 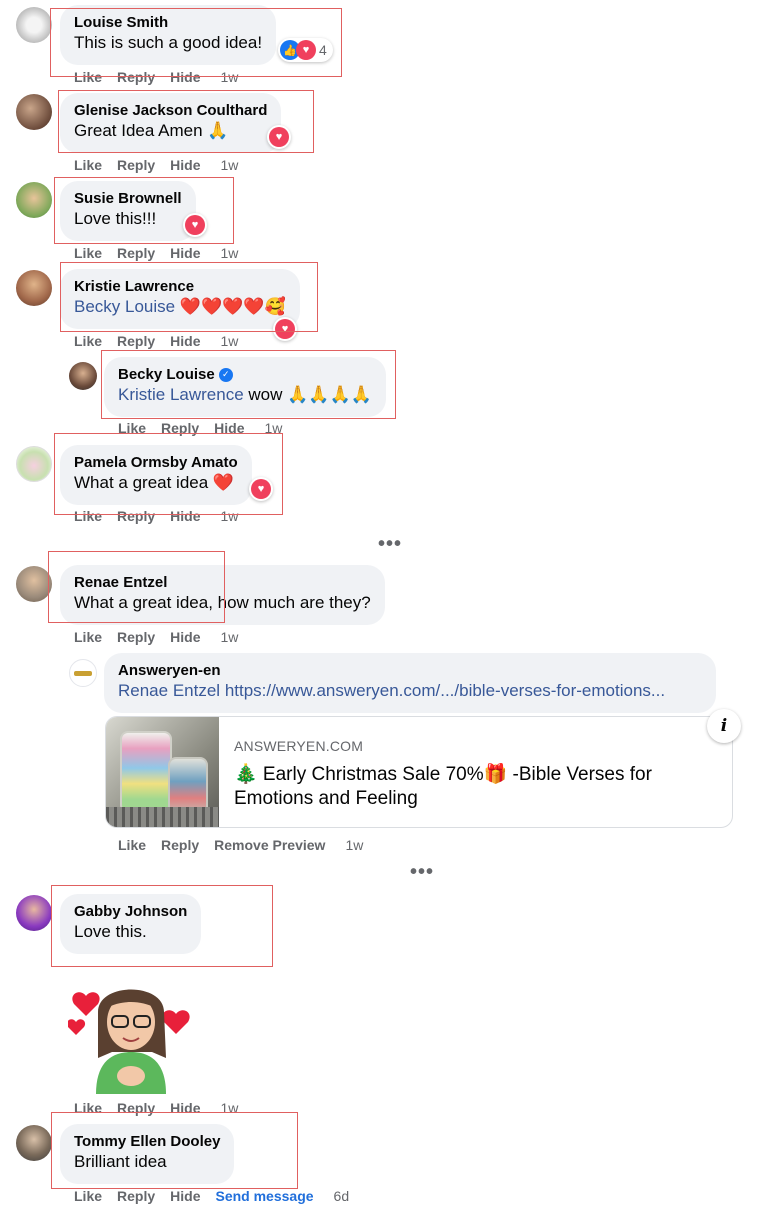 What do you see at coordinates (156, 462) in the screenshot?
I see `comment-author: Pamela Ormsby Amato` at bounding box center [156, 462].